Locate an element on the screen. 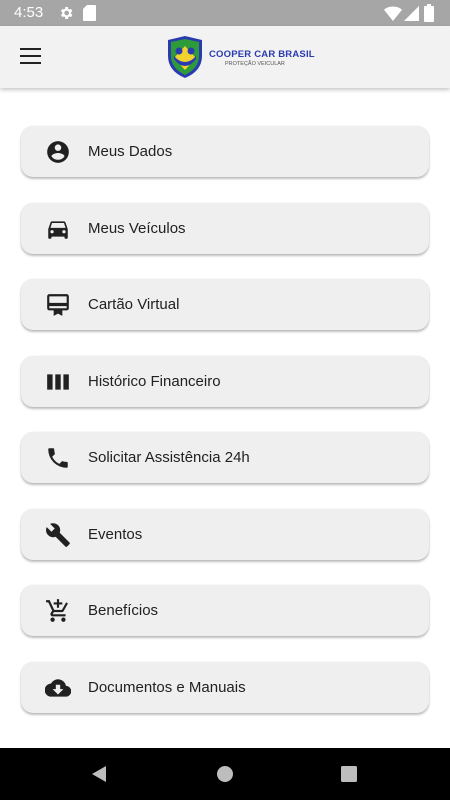 The width and height of the screenshot is (450, 800). menu-item-meus-veiculos: Meus Veículos is located at coordinates (225, 228).